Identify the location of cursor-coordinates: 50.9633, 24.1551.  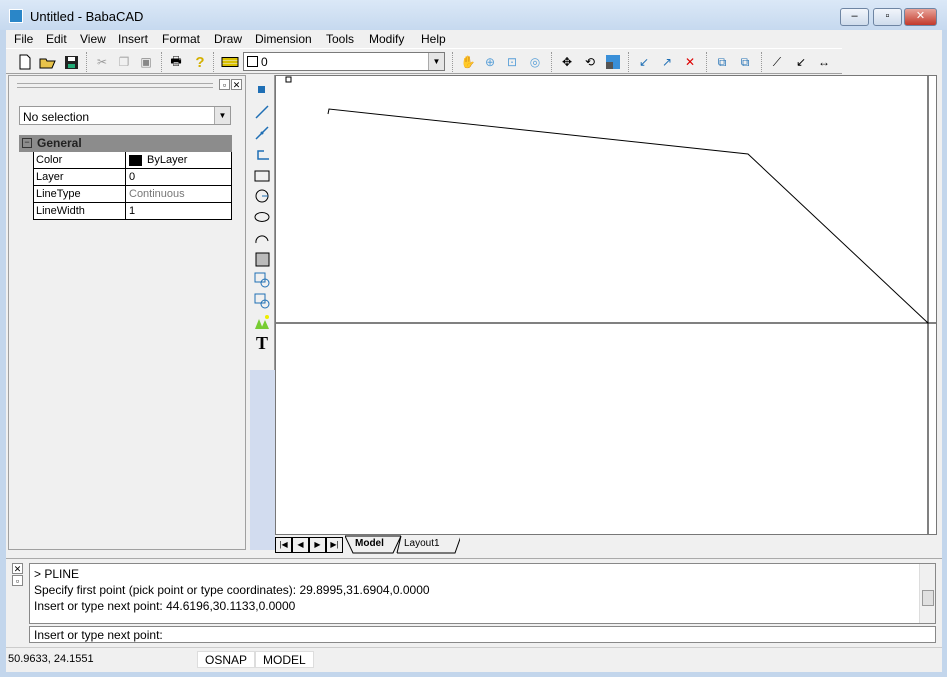
(51, 659).